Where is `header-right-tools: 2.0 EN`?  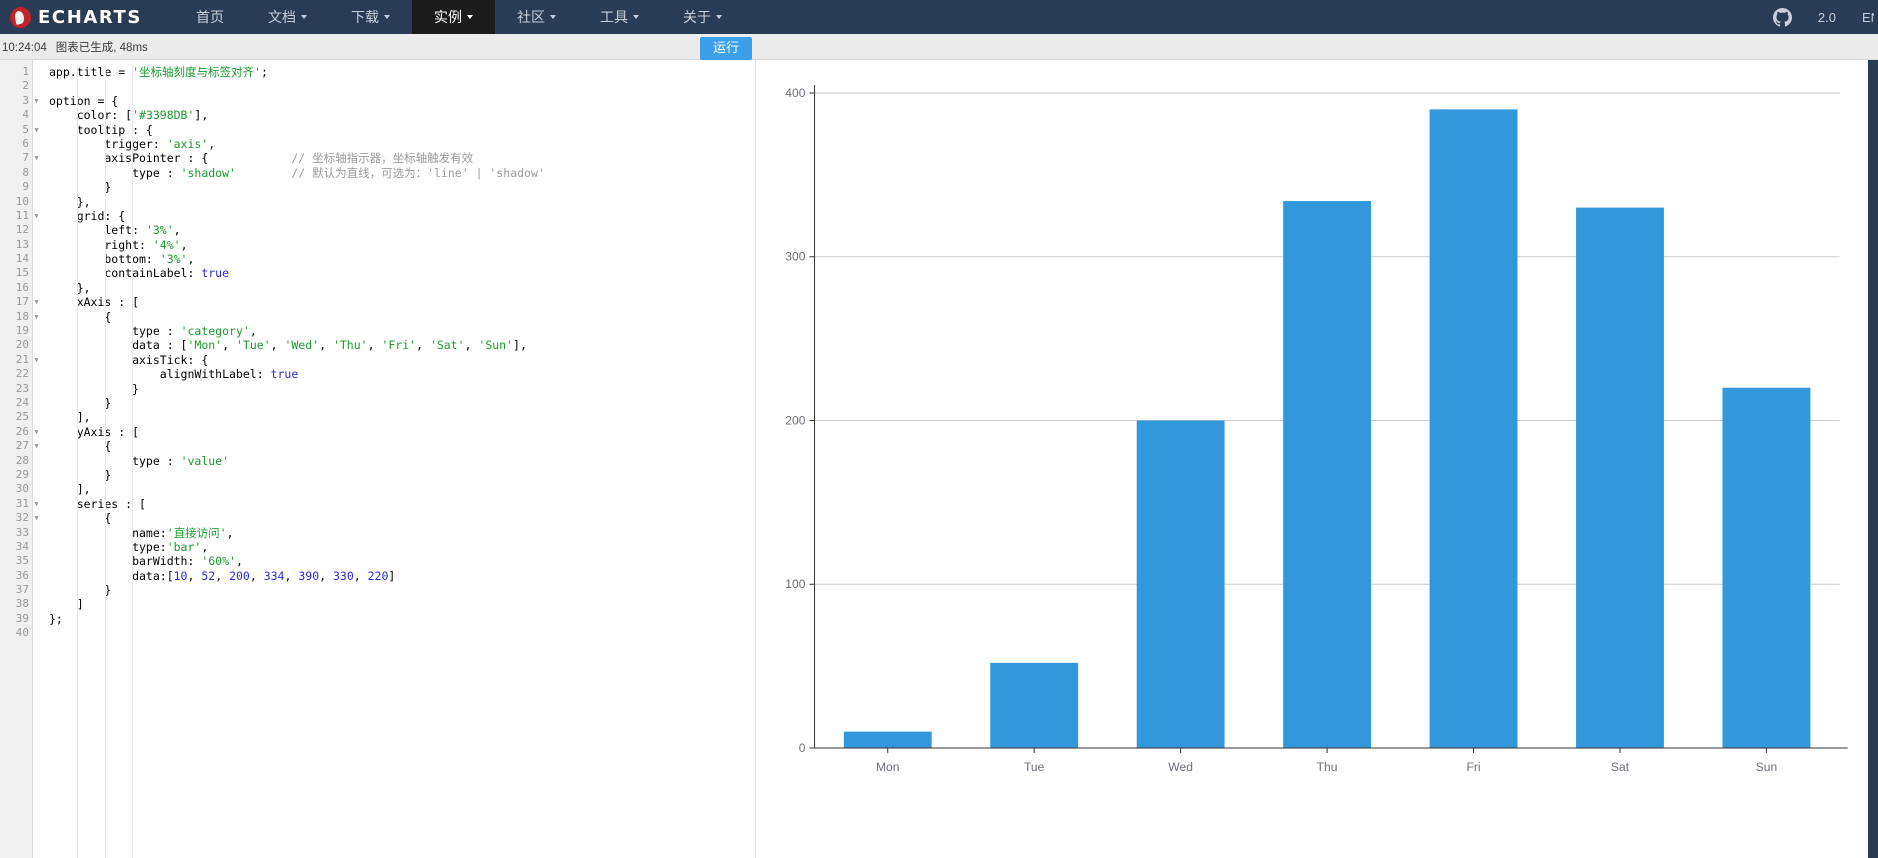
header-right-tools: 2.0 EN is located at coordinates (1825, 17).